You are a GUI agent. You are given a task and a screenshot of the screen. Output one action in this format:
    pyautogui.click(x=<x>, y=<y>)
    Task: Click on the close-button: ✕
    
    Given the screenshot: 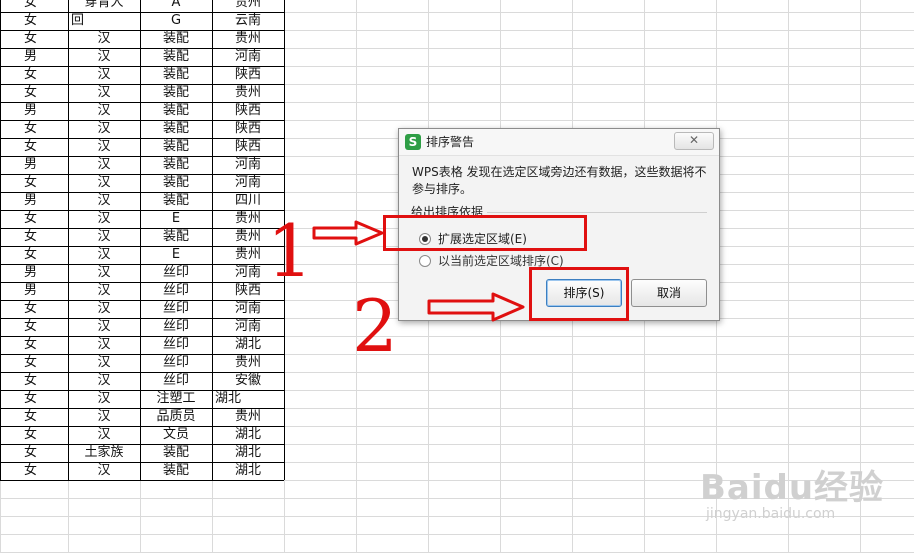 What is the action you would take?
    pyautogui.click(x=694, y=141)
    